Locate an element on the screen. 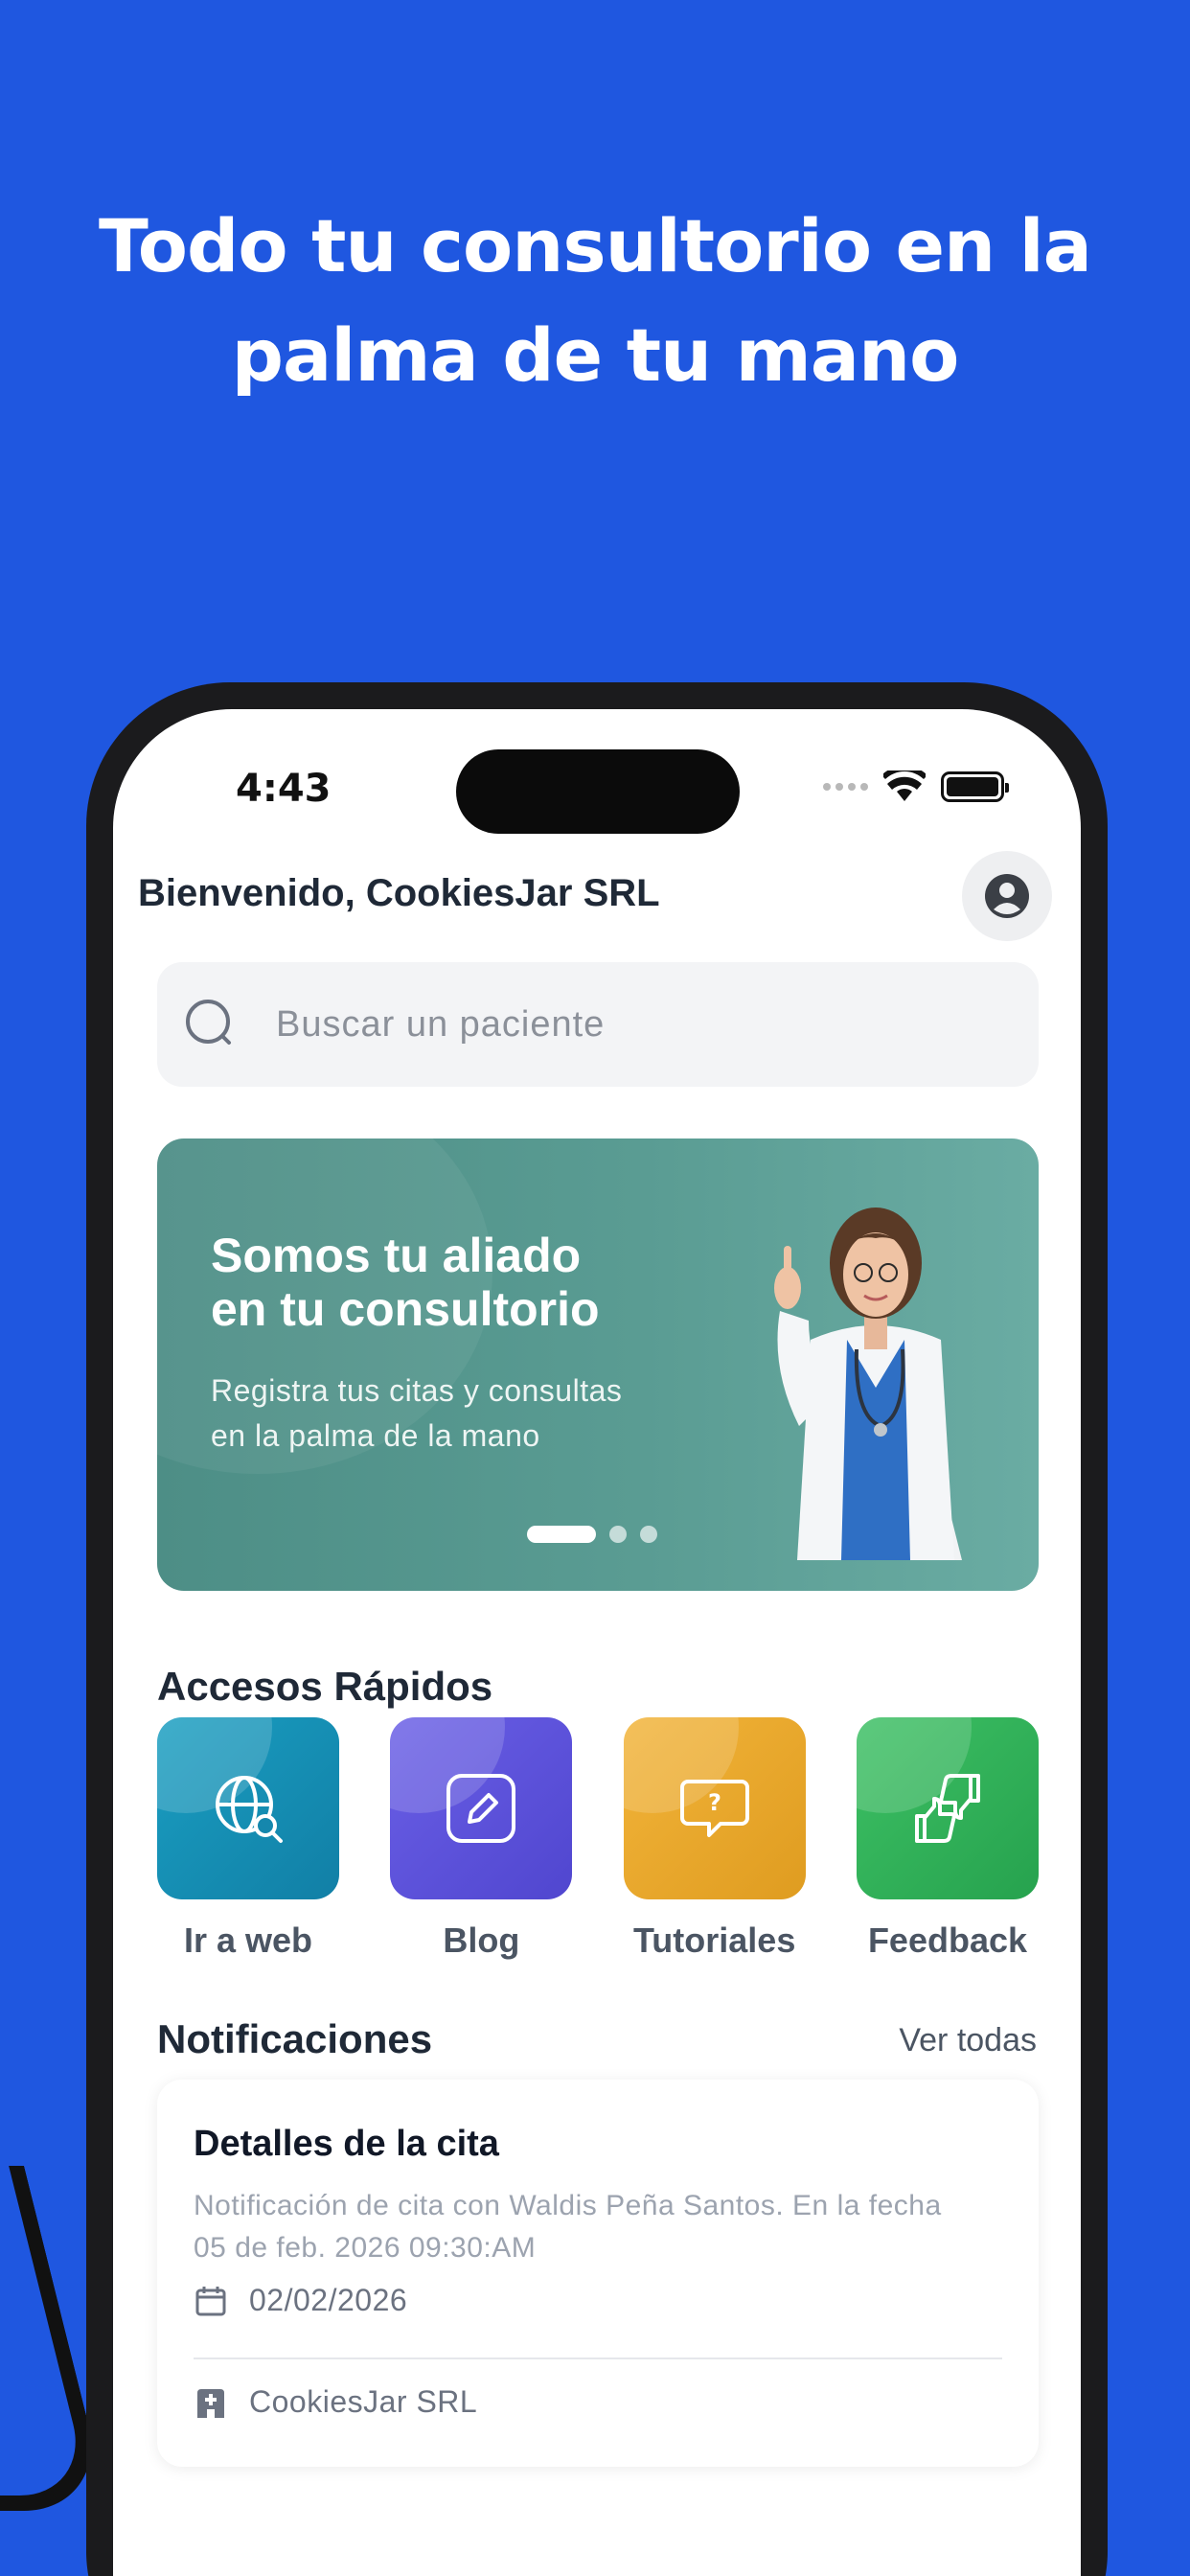  quick-access-web-label: Ir a web is located at coordinates (248, 1940).